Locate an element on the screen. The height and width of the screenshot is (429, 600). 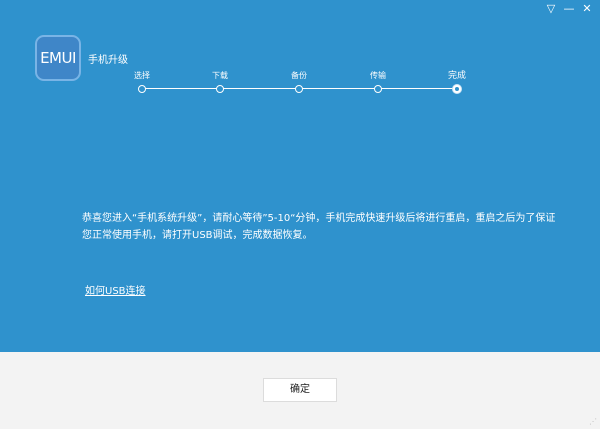
emui-logo: EMUI is located at coordinates (58, 58).